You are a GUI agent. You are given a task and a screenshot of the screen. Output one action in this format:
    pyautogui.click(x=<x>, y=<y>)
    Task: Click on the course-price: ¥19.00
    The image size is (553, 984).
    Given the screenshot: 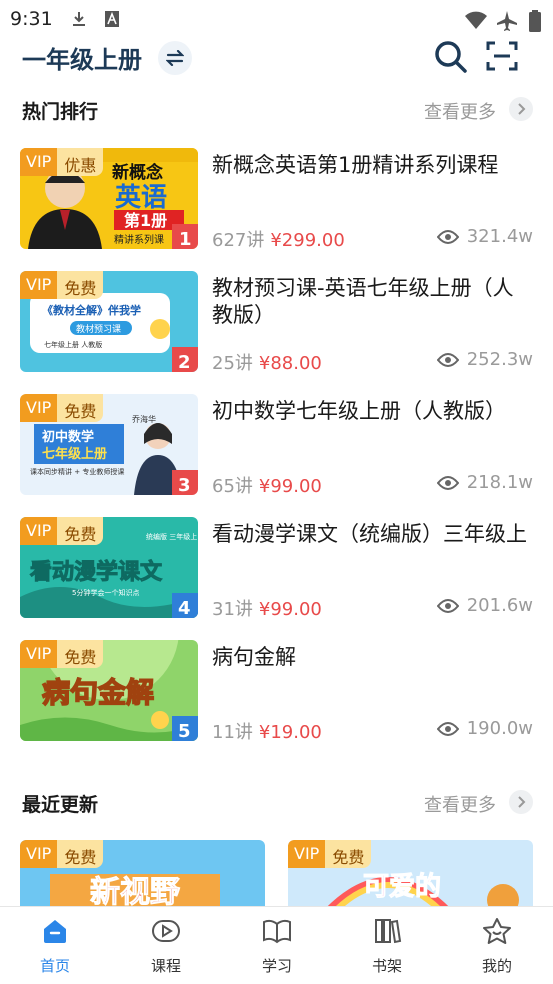 What is the action you would take?
    pyautogui.click(x=290, y=732)
    